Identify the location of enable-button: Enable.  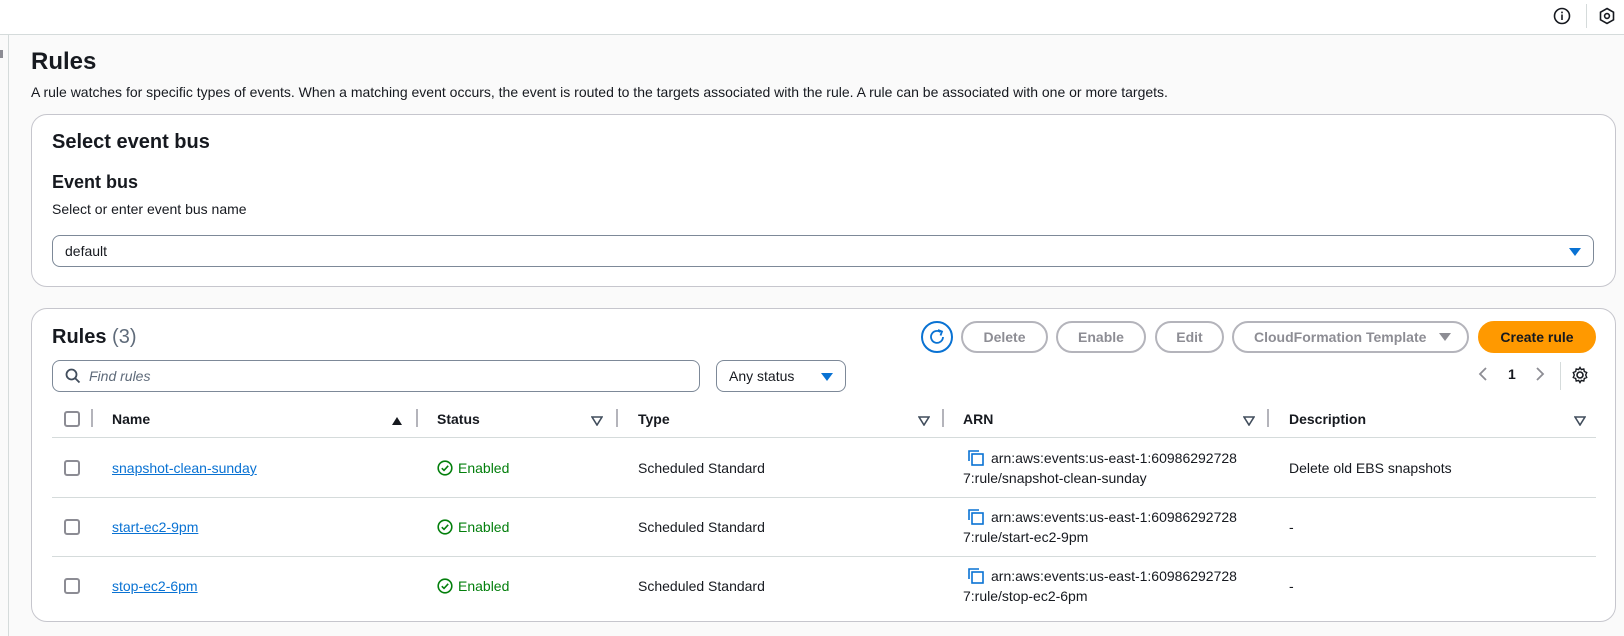
(1101, 337).